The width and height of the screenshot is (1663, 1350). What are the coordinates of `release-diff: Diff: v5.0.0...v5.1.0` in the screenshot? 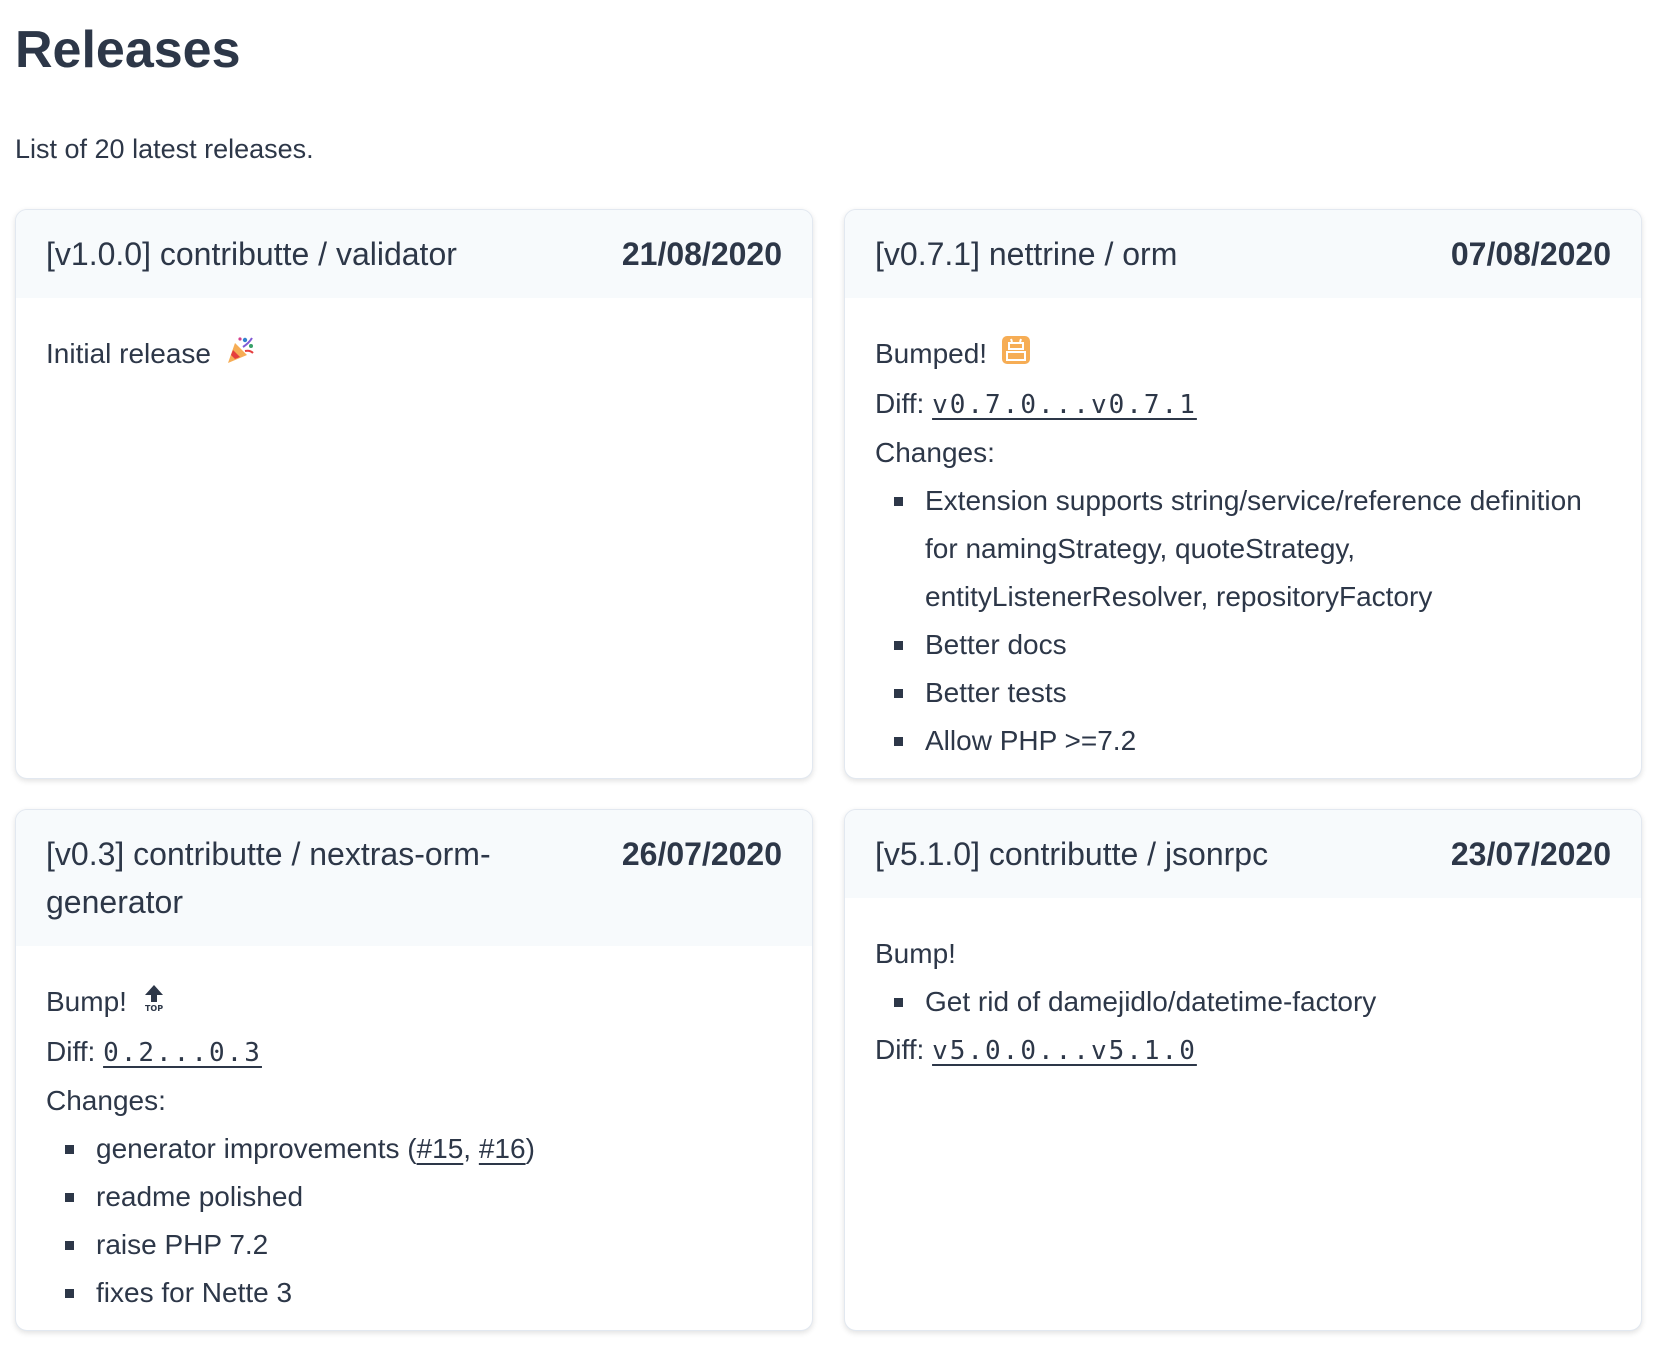 It's located at (1243, 1050).